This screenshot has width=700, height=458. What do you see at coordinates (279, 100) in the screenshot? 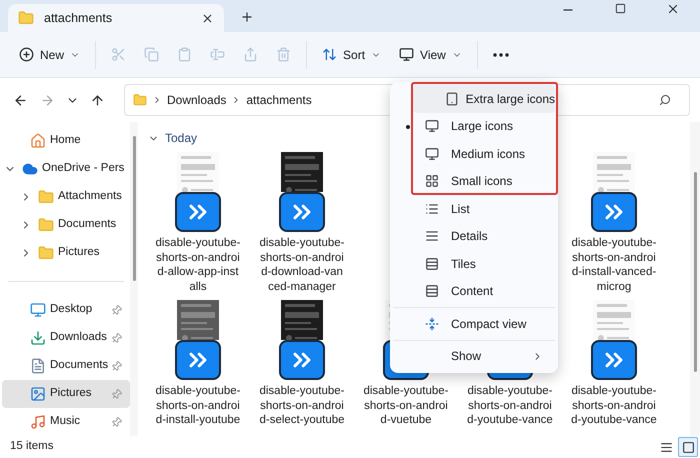
I see `breadcrumb: attachments` at bounding box center [279, 100].